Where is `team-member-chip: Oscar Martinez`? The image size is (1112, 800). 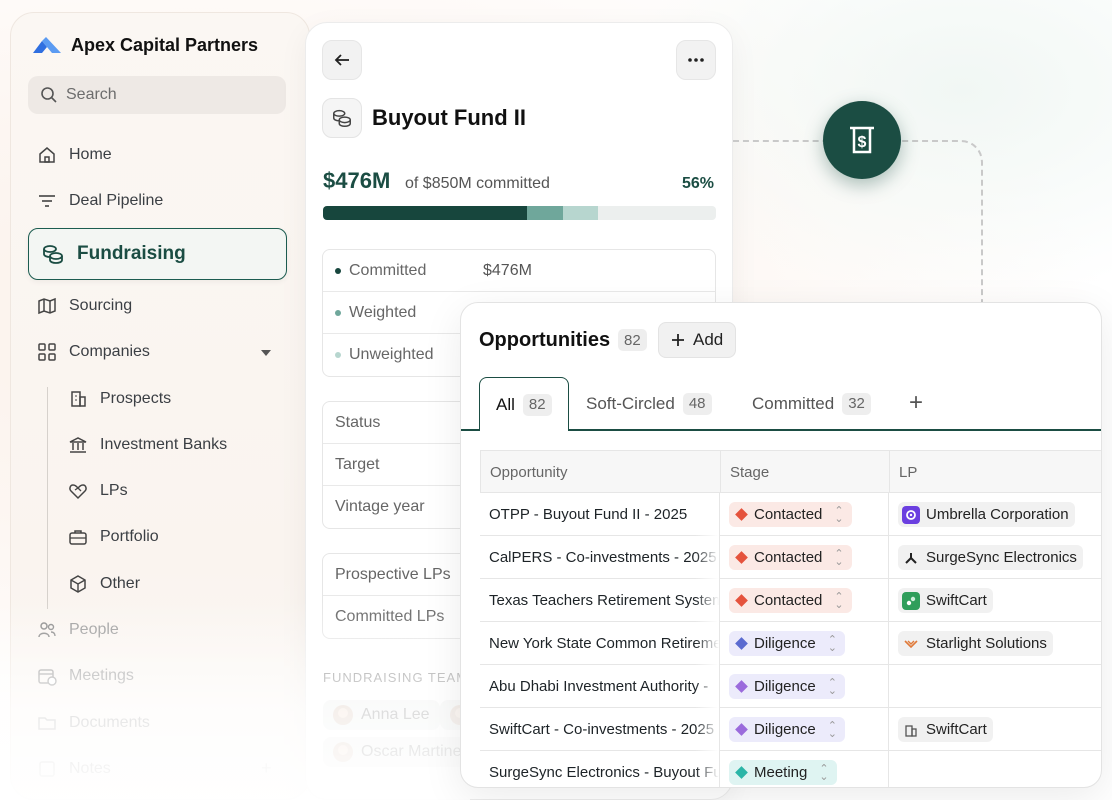
team-member-chip: Oscar Martinez is located at coordinates (401, 752).